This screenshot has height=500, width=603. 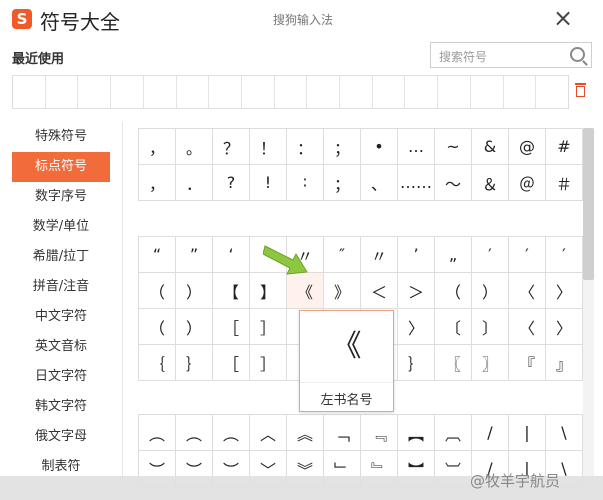 What do you see at coordinates (588, 204) in the screenshot?
I see `scrollbar-thumb` at bounding box center [588, 204].